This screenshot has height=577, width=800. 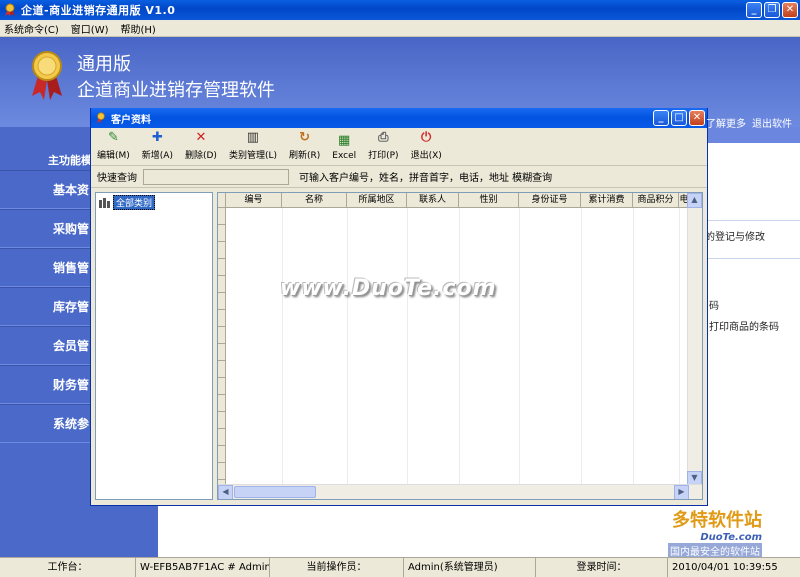 I want to click on column-header: 性别, so click(x=489, y=200).